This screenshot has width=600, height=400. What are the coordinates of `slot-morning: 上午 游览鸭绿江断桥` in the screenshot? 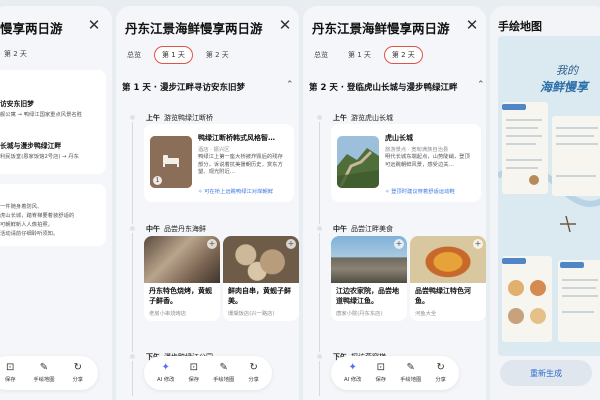 It's located at (179, 118).